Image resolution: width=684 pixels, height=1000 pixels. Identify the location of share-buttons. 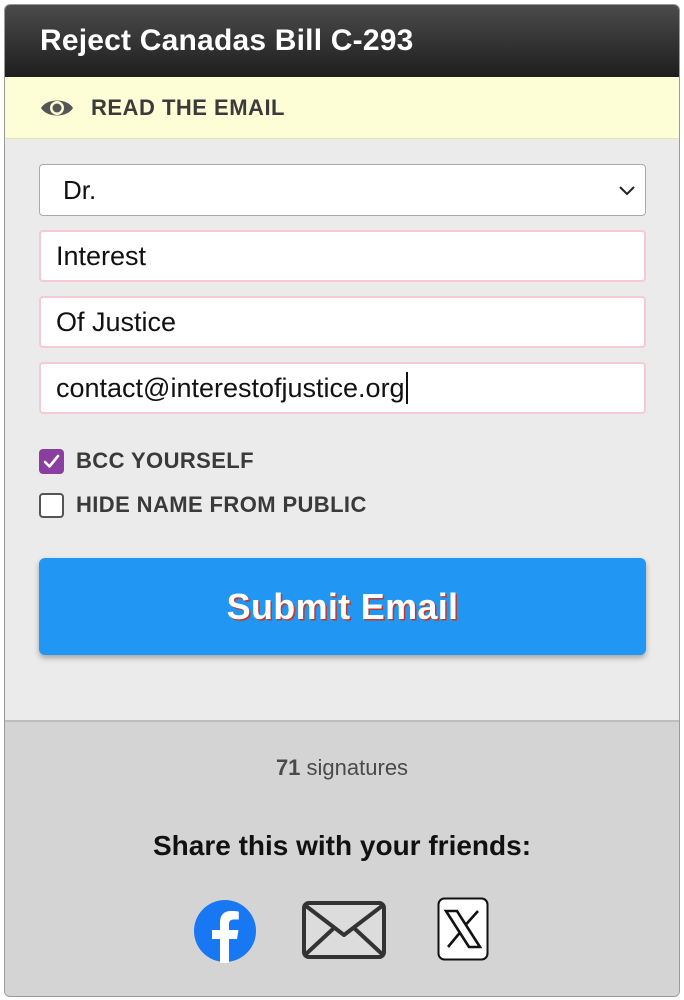
(342, 930).